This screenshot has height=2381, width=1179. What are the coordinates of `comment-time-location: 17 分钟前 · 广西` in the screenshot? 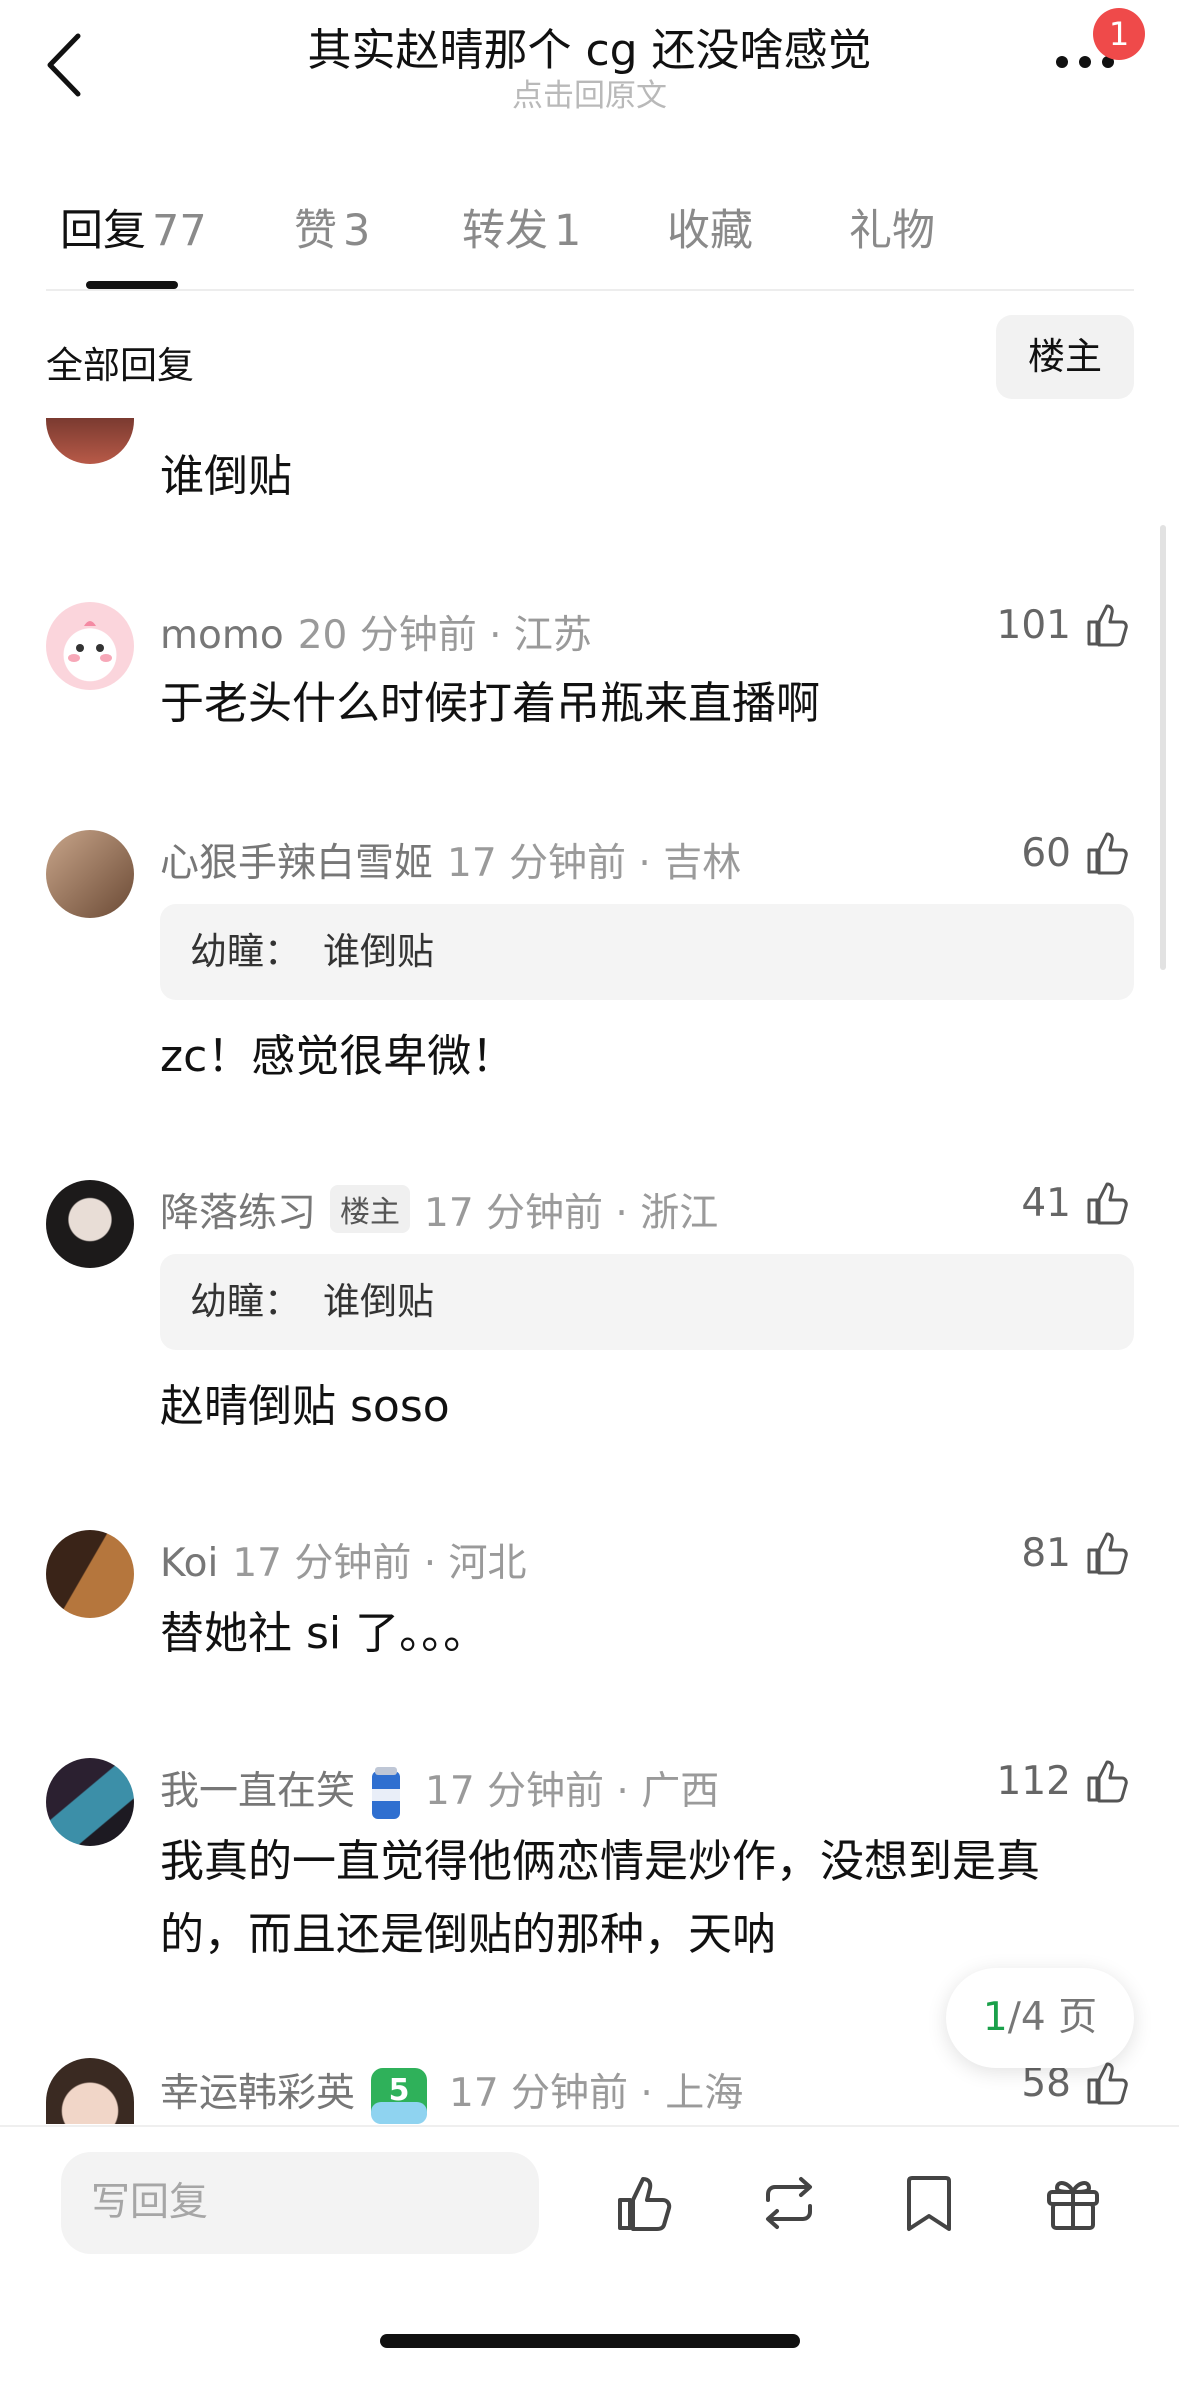 It's located at (572, 1791).